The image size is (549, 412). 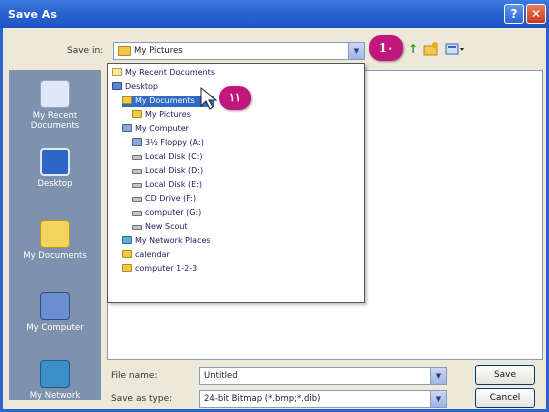 I want to click on place-my-documents: My Documents, so click(x=55, y=240).